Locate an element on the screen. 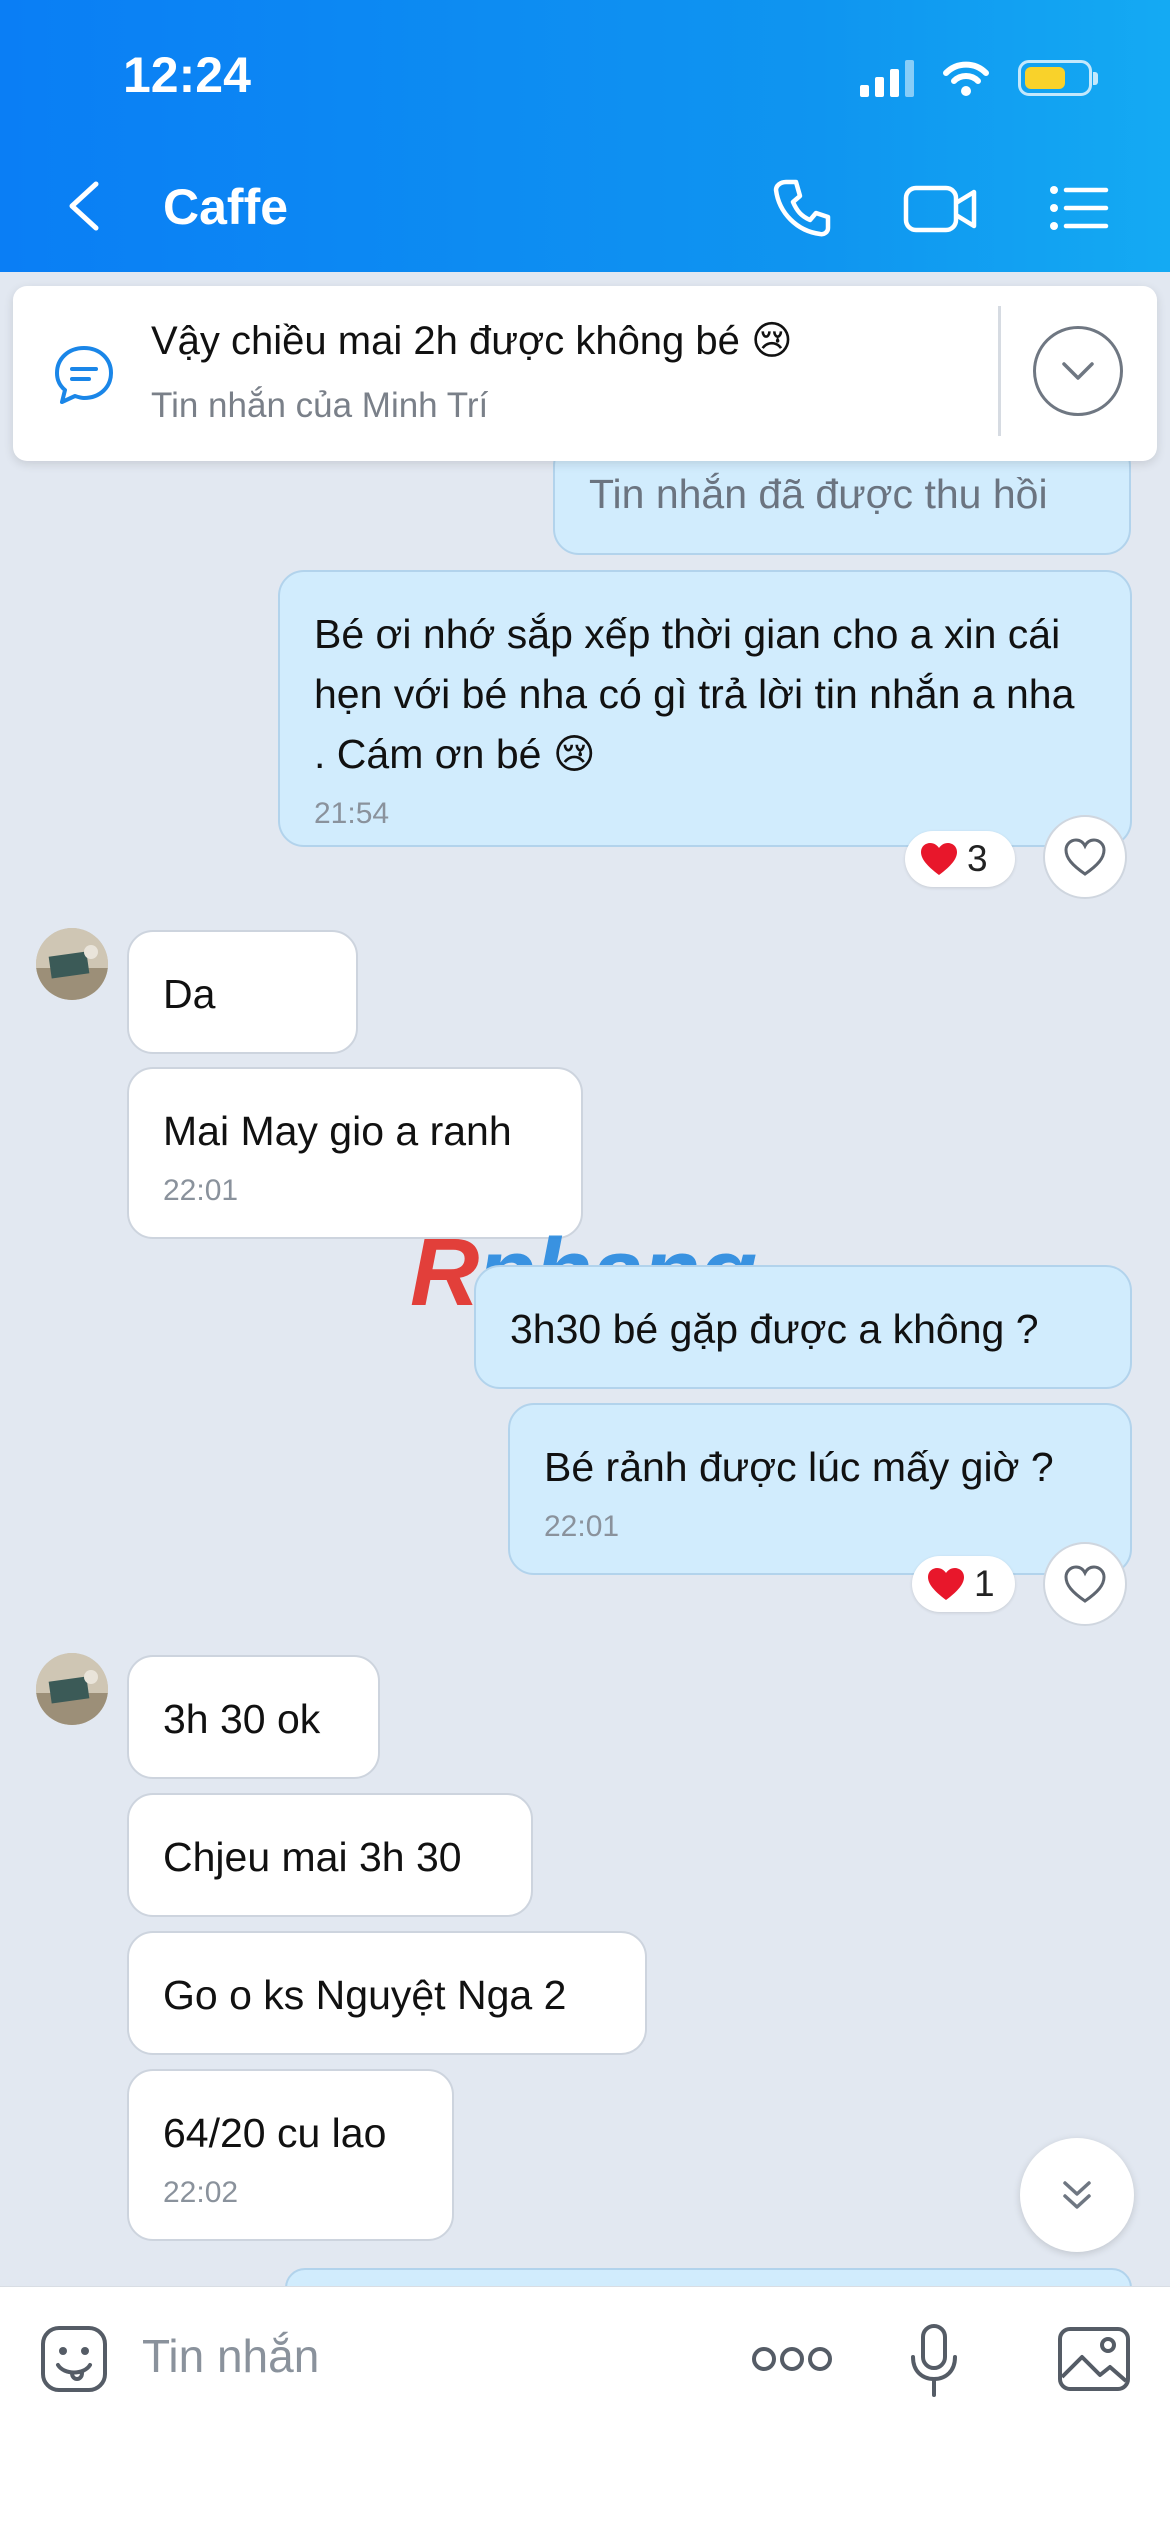 The height and width of the screenshot is (2533, 1170). message-text: Da is located at coordinates (189, 994).